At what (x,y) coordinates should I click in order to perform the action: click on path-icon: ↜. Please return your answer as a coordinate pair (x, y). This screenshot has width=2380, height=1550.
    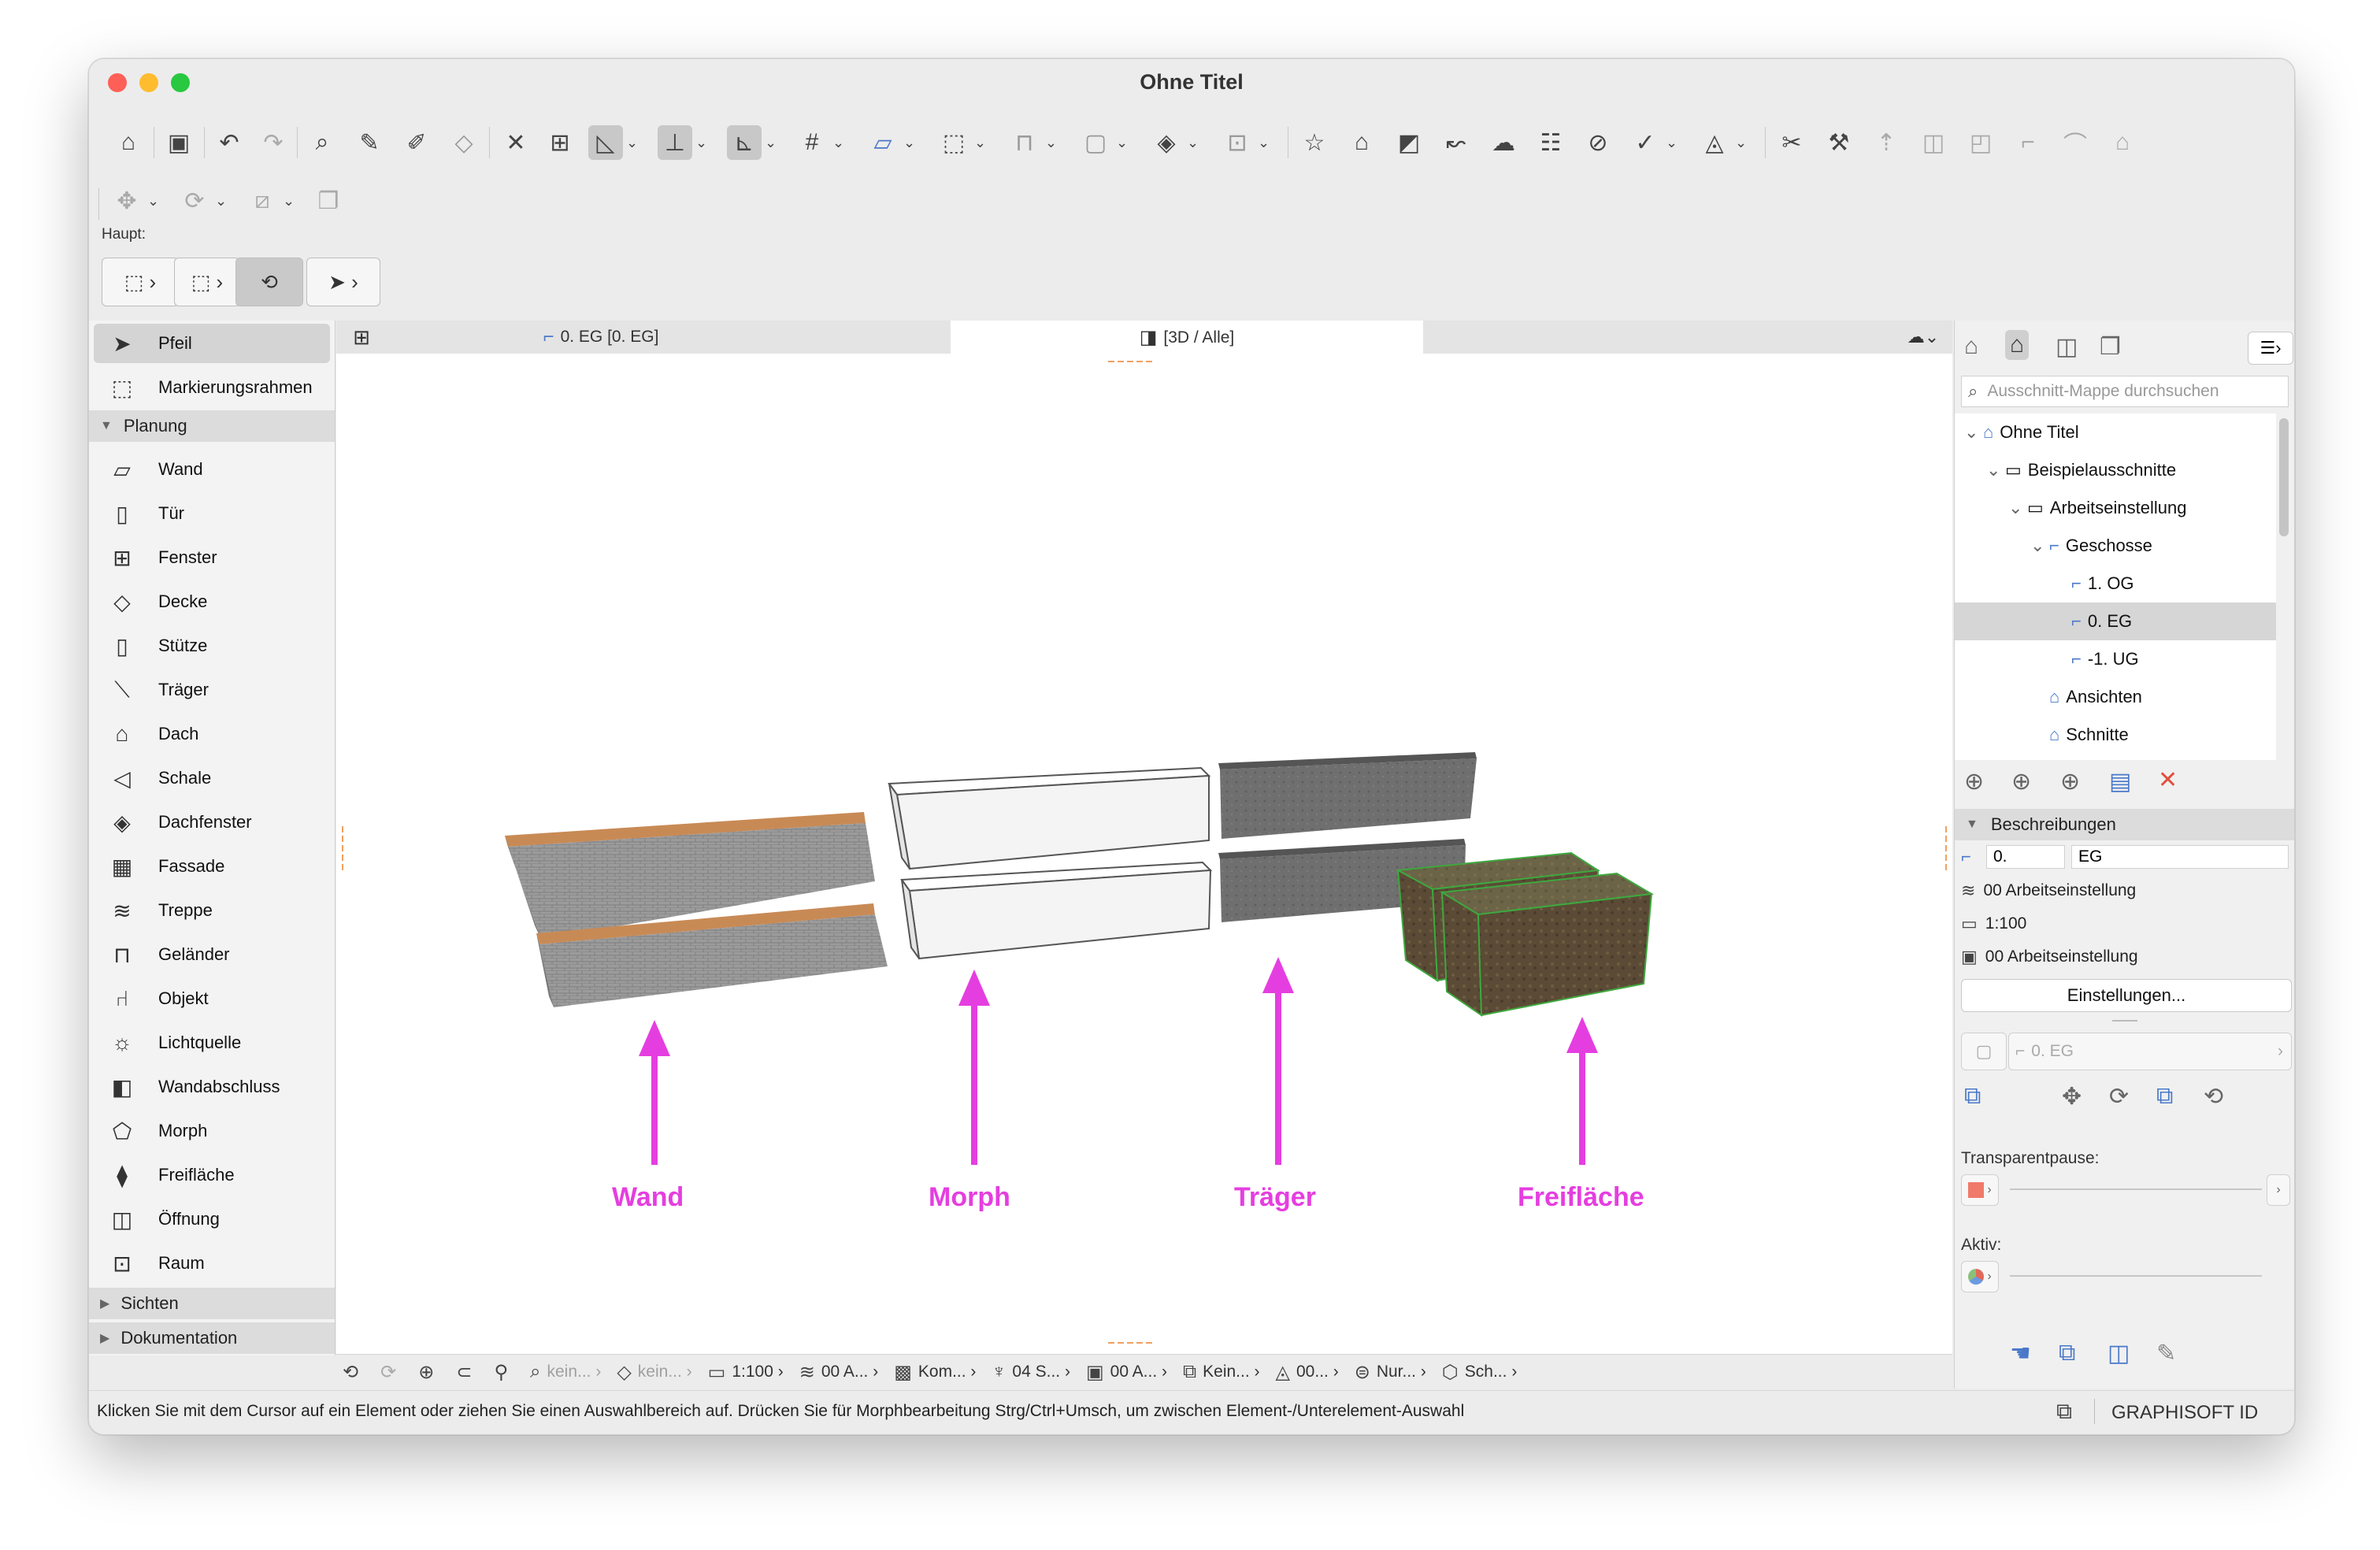
    Looking at the image, I should click on (1456, 142).